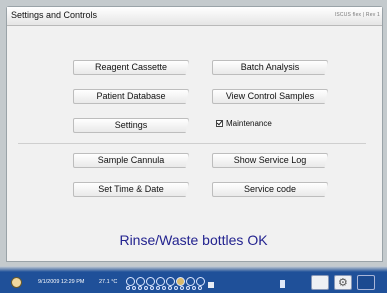 The image size is (387, 293). Describe the element at coordinates (211, 285) in the screenshot. I see `tray-slot-icon` at that location.